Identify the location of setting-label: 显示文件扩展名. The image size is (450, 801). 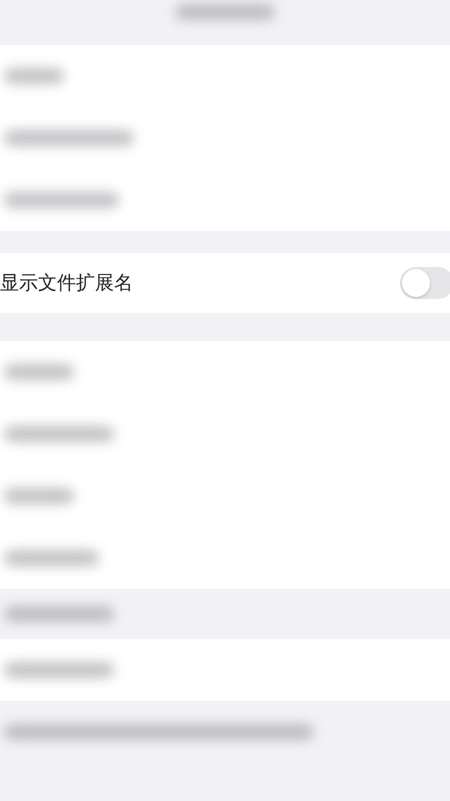
(66, 283).